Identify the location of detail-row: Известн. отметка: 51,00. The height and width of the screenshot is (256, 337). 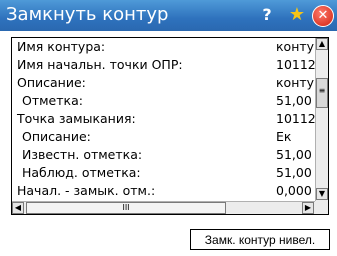
(163, 155).